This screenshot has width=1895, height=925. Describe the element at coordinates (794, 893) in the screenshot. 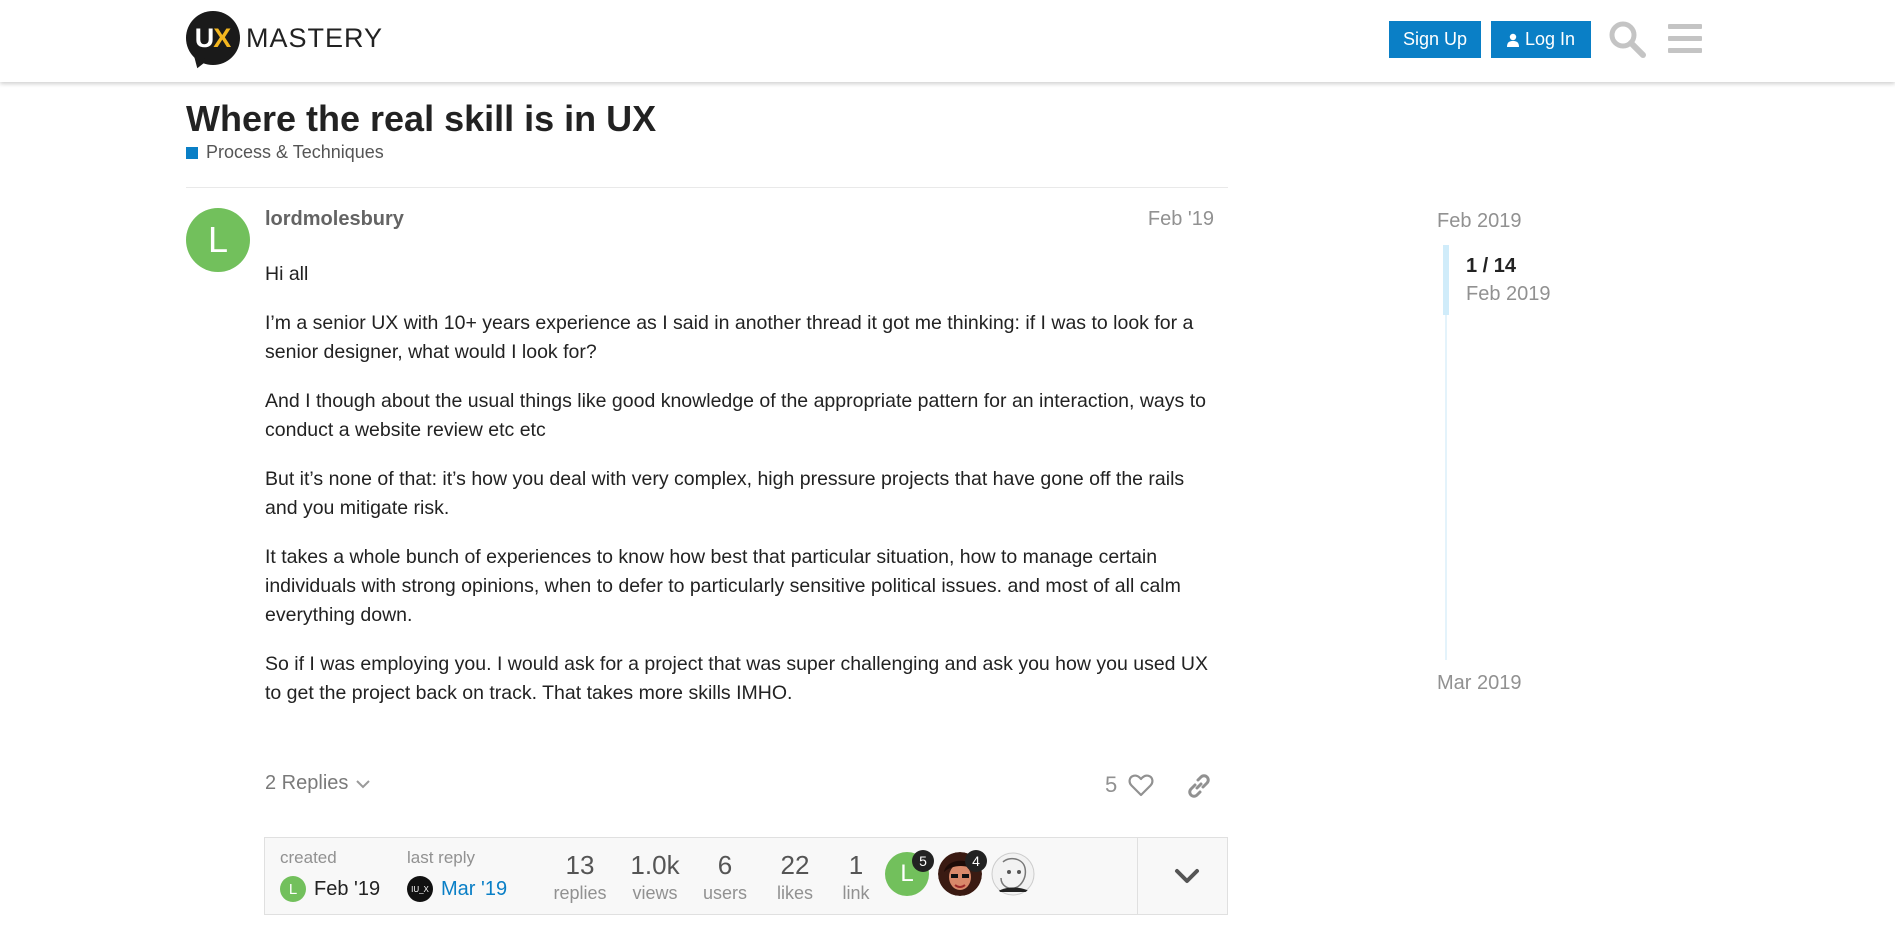

I see `stat-label: likes` at that location.